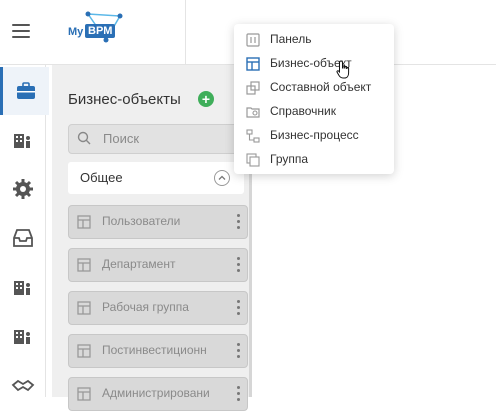 This screenshot has width=496, height=411. What do you see at coordinates (121, 138) in the screenshot?
I see `search-placeholder: Поиск` at bounding box center [121, 138].